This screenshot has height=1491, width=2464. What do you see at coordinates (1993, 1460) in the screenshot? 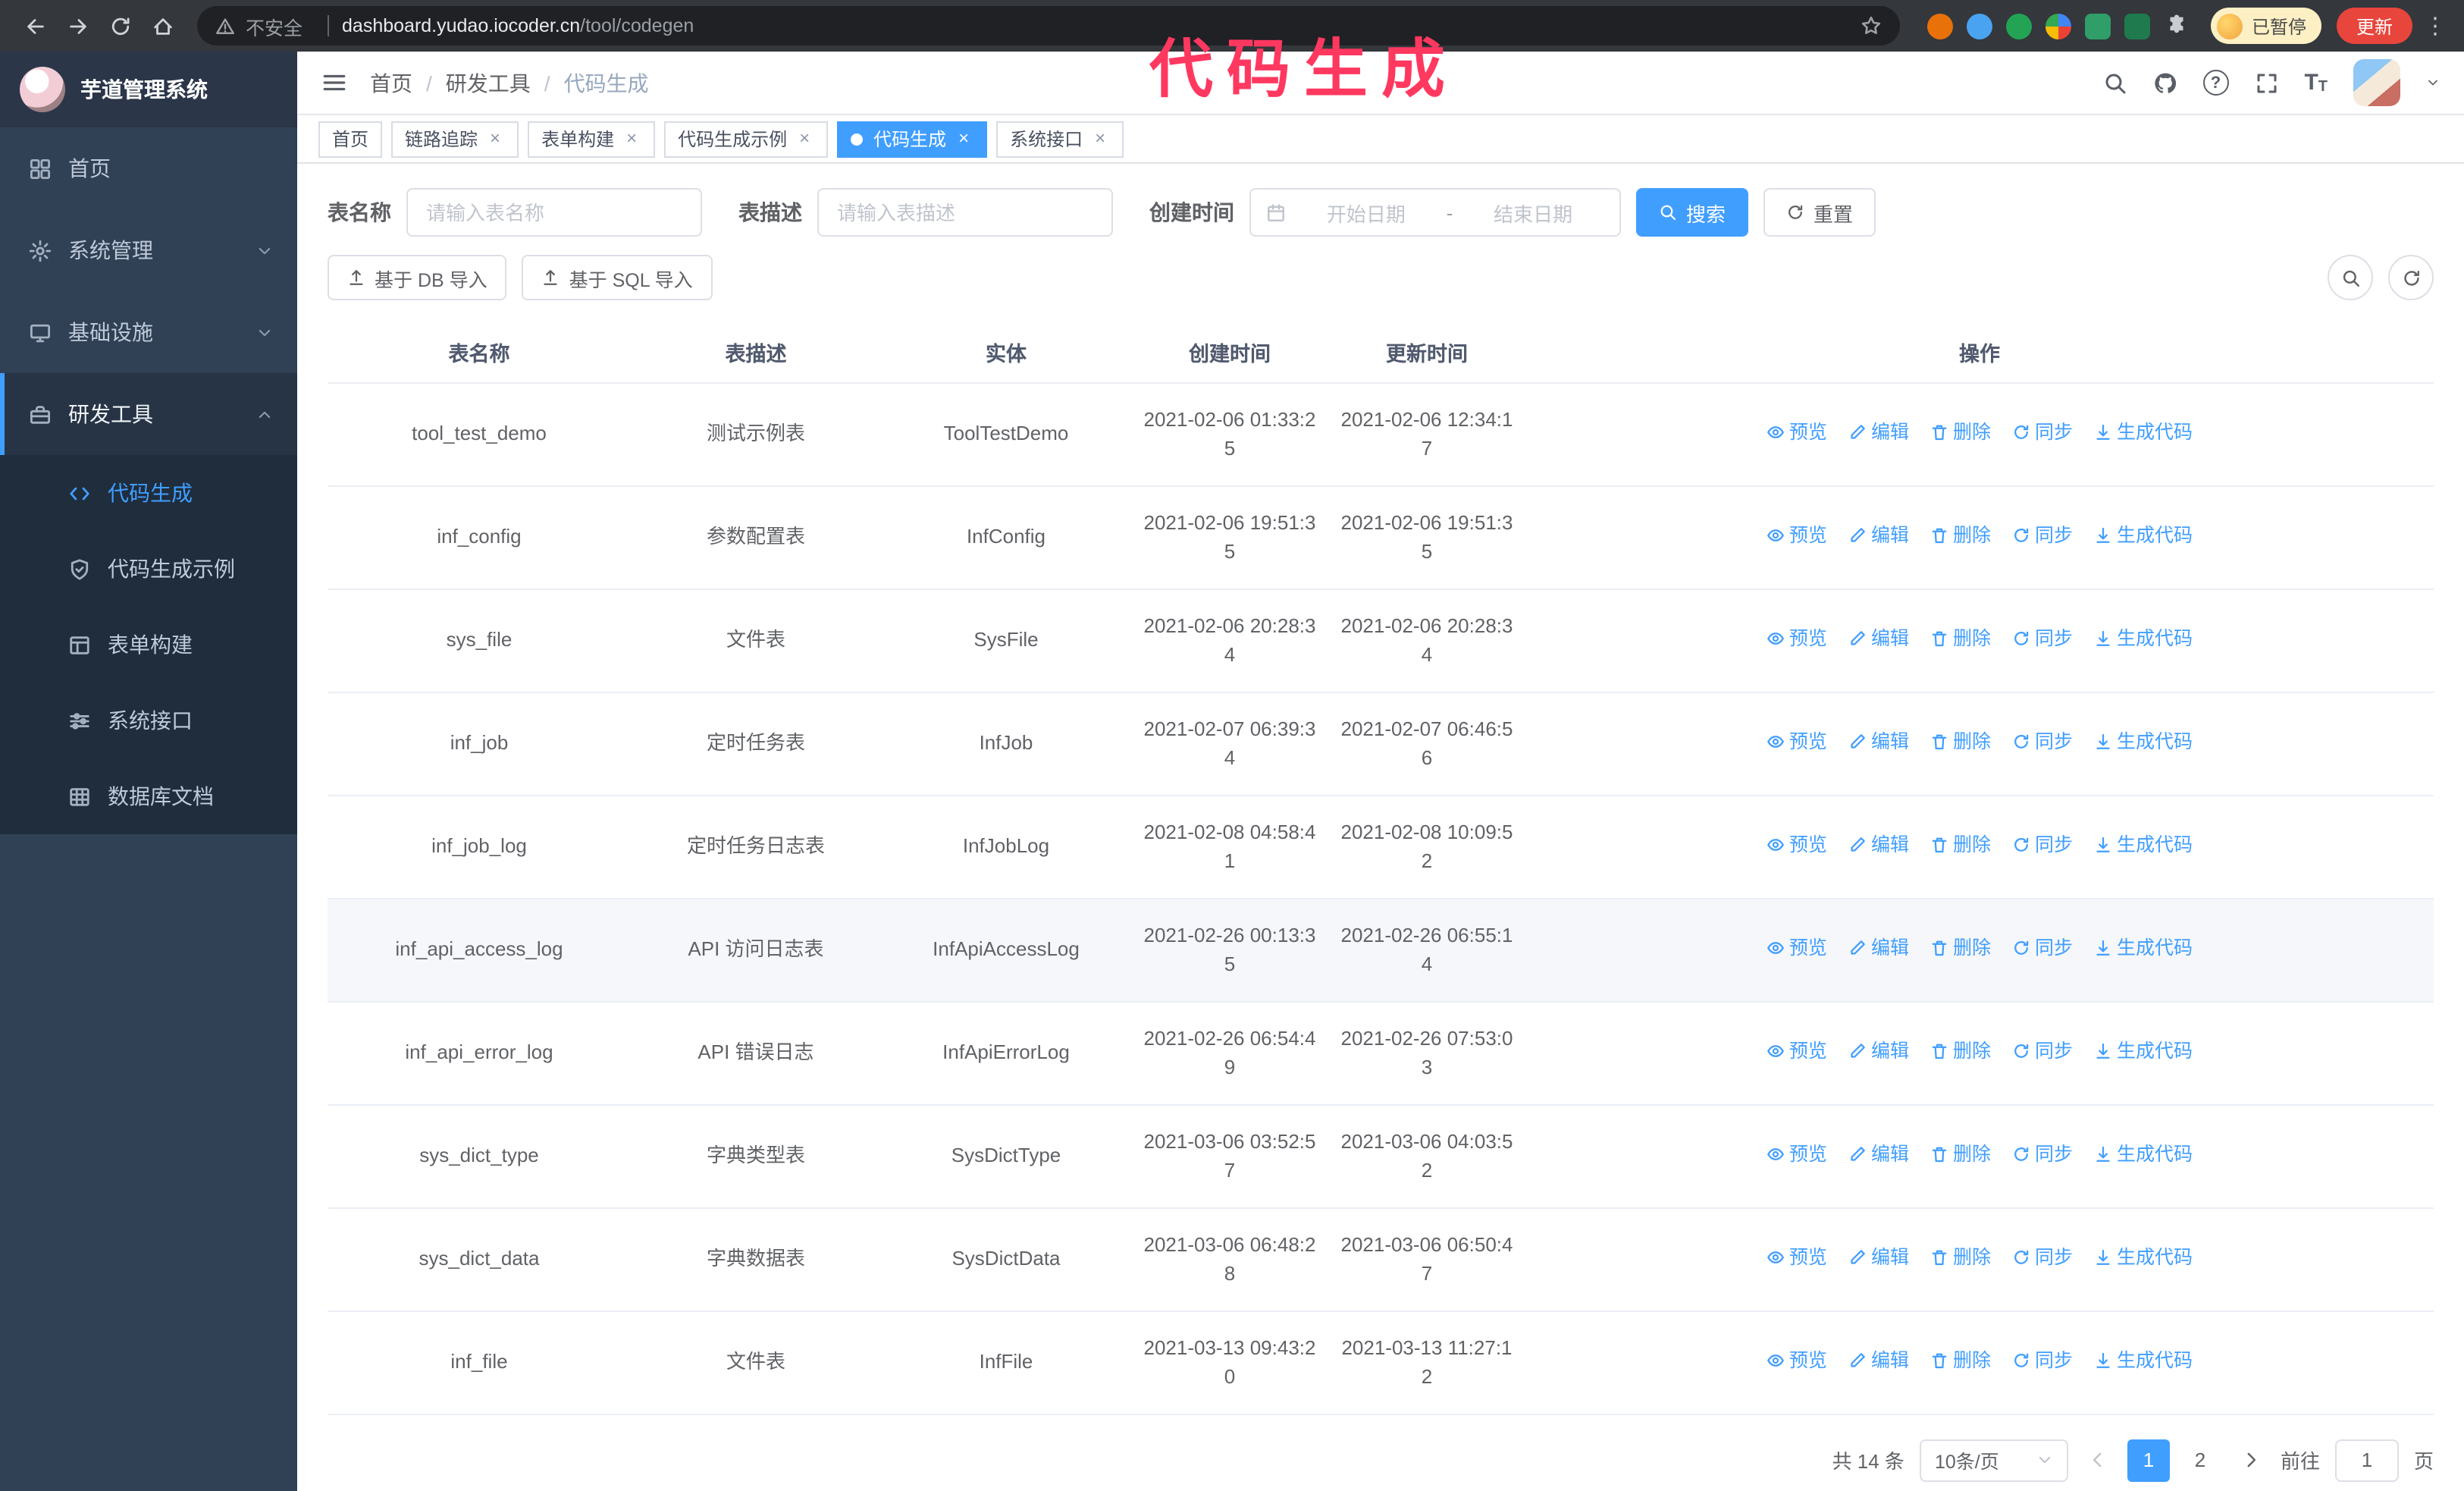
I see `page-size-select: 10条/页` at bounding box center [1993, 1460].